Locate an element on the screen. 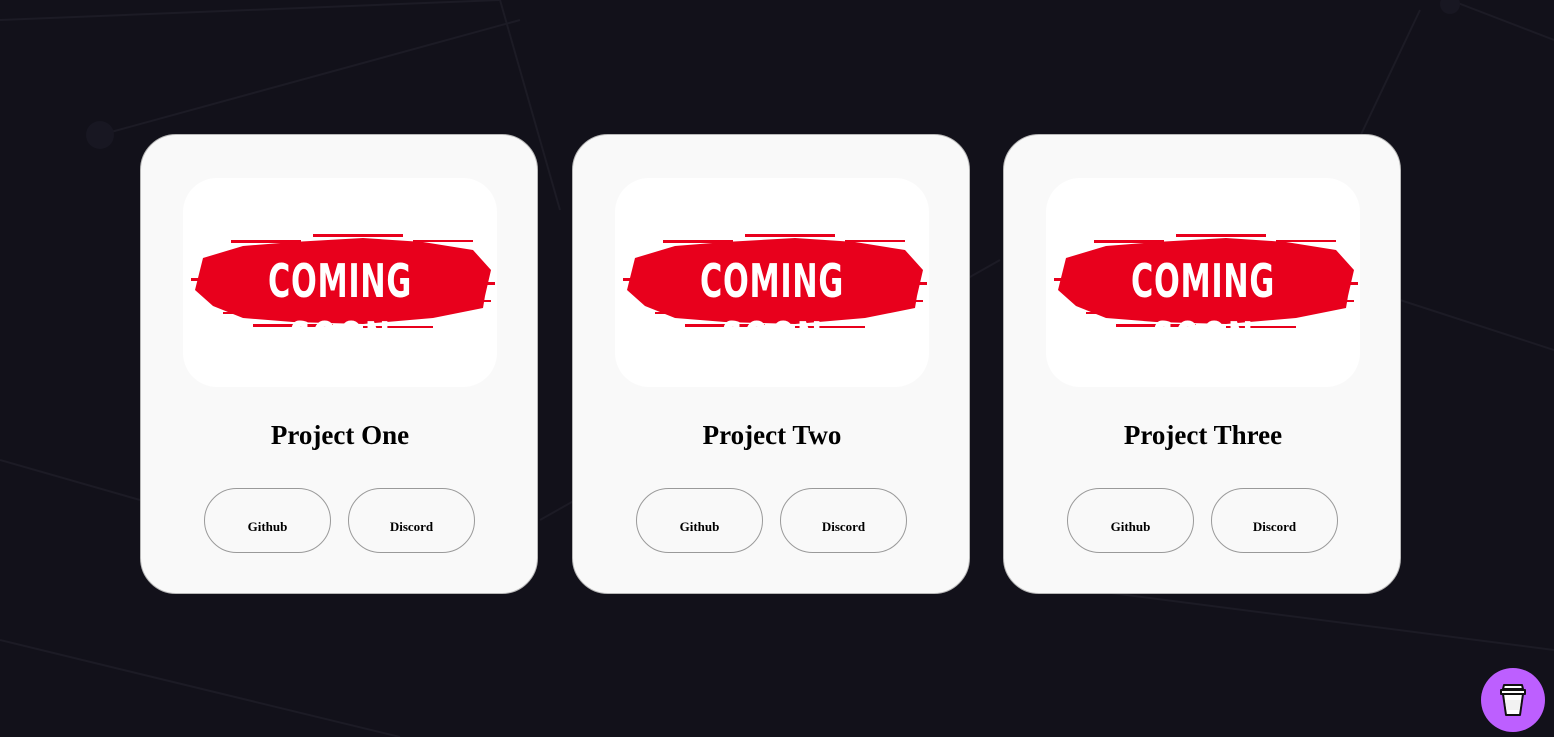  buy-me-a-coffee-button is located at coordinates (1513, 700).